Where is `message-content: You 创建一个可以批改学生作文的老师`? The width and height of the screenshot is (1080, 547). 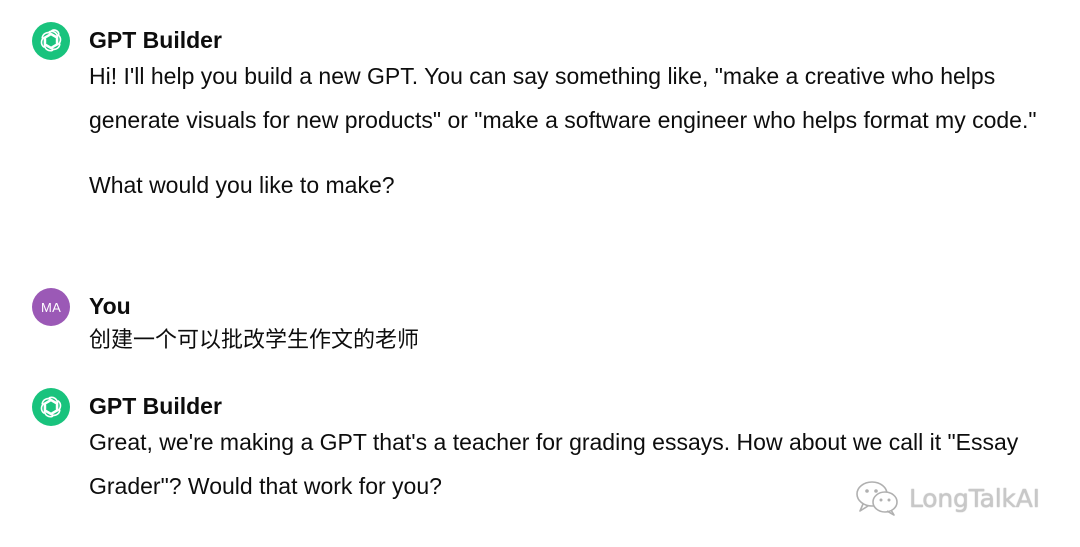
message-content: You 创建一个可以批改学生作文的老师 is located at coordinates (574, 325).